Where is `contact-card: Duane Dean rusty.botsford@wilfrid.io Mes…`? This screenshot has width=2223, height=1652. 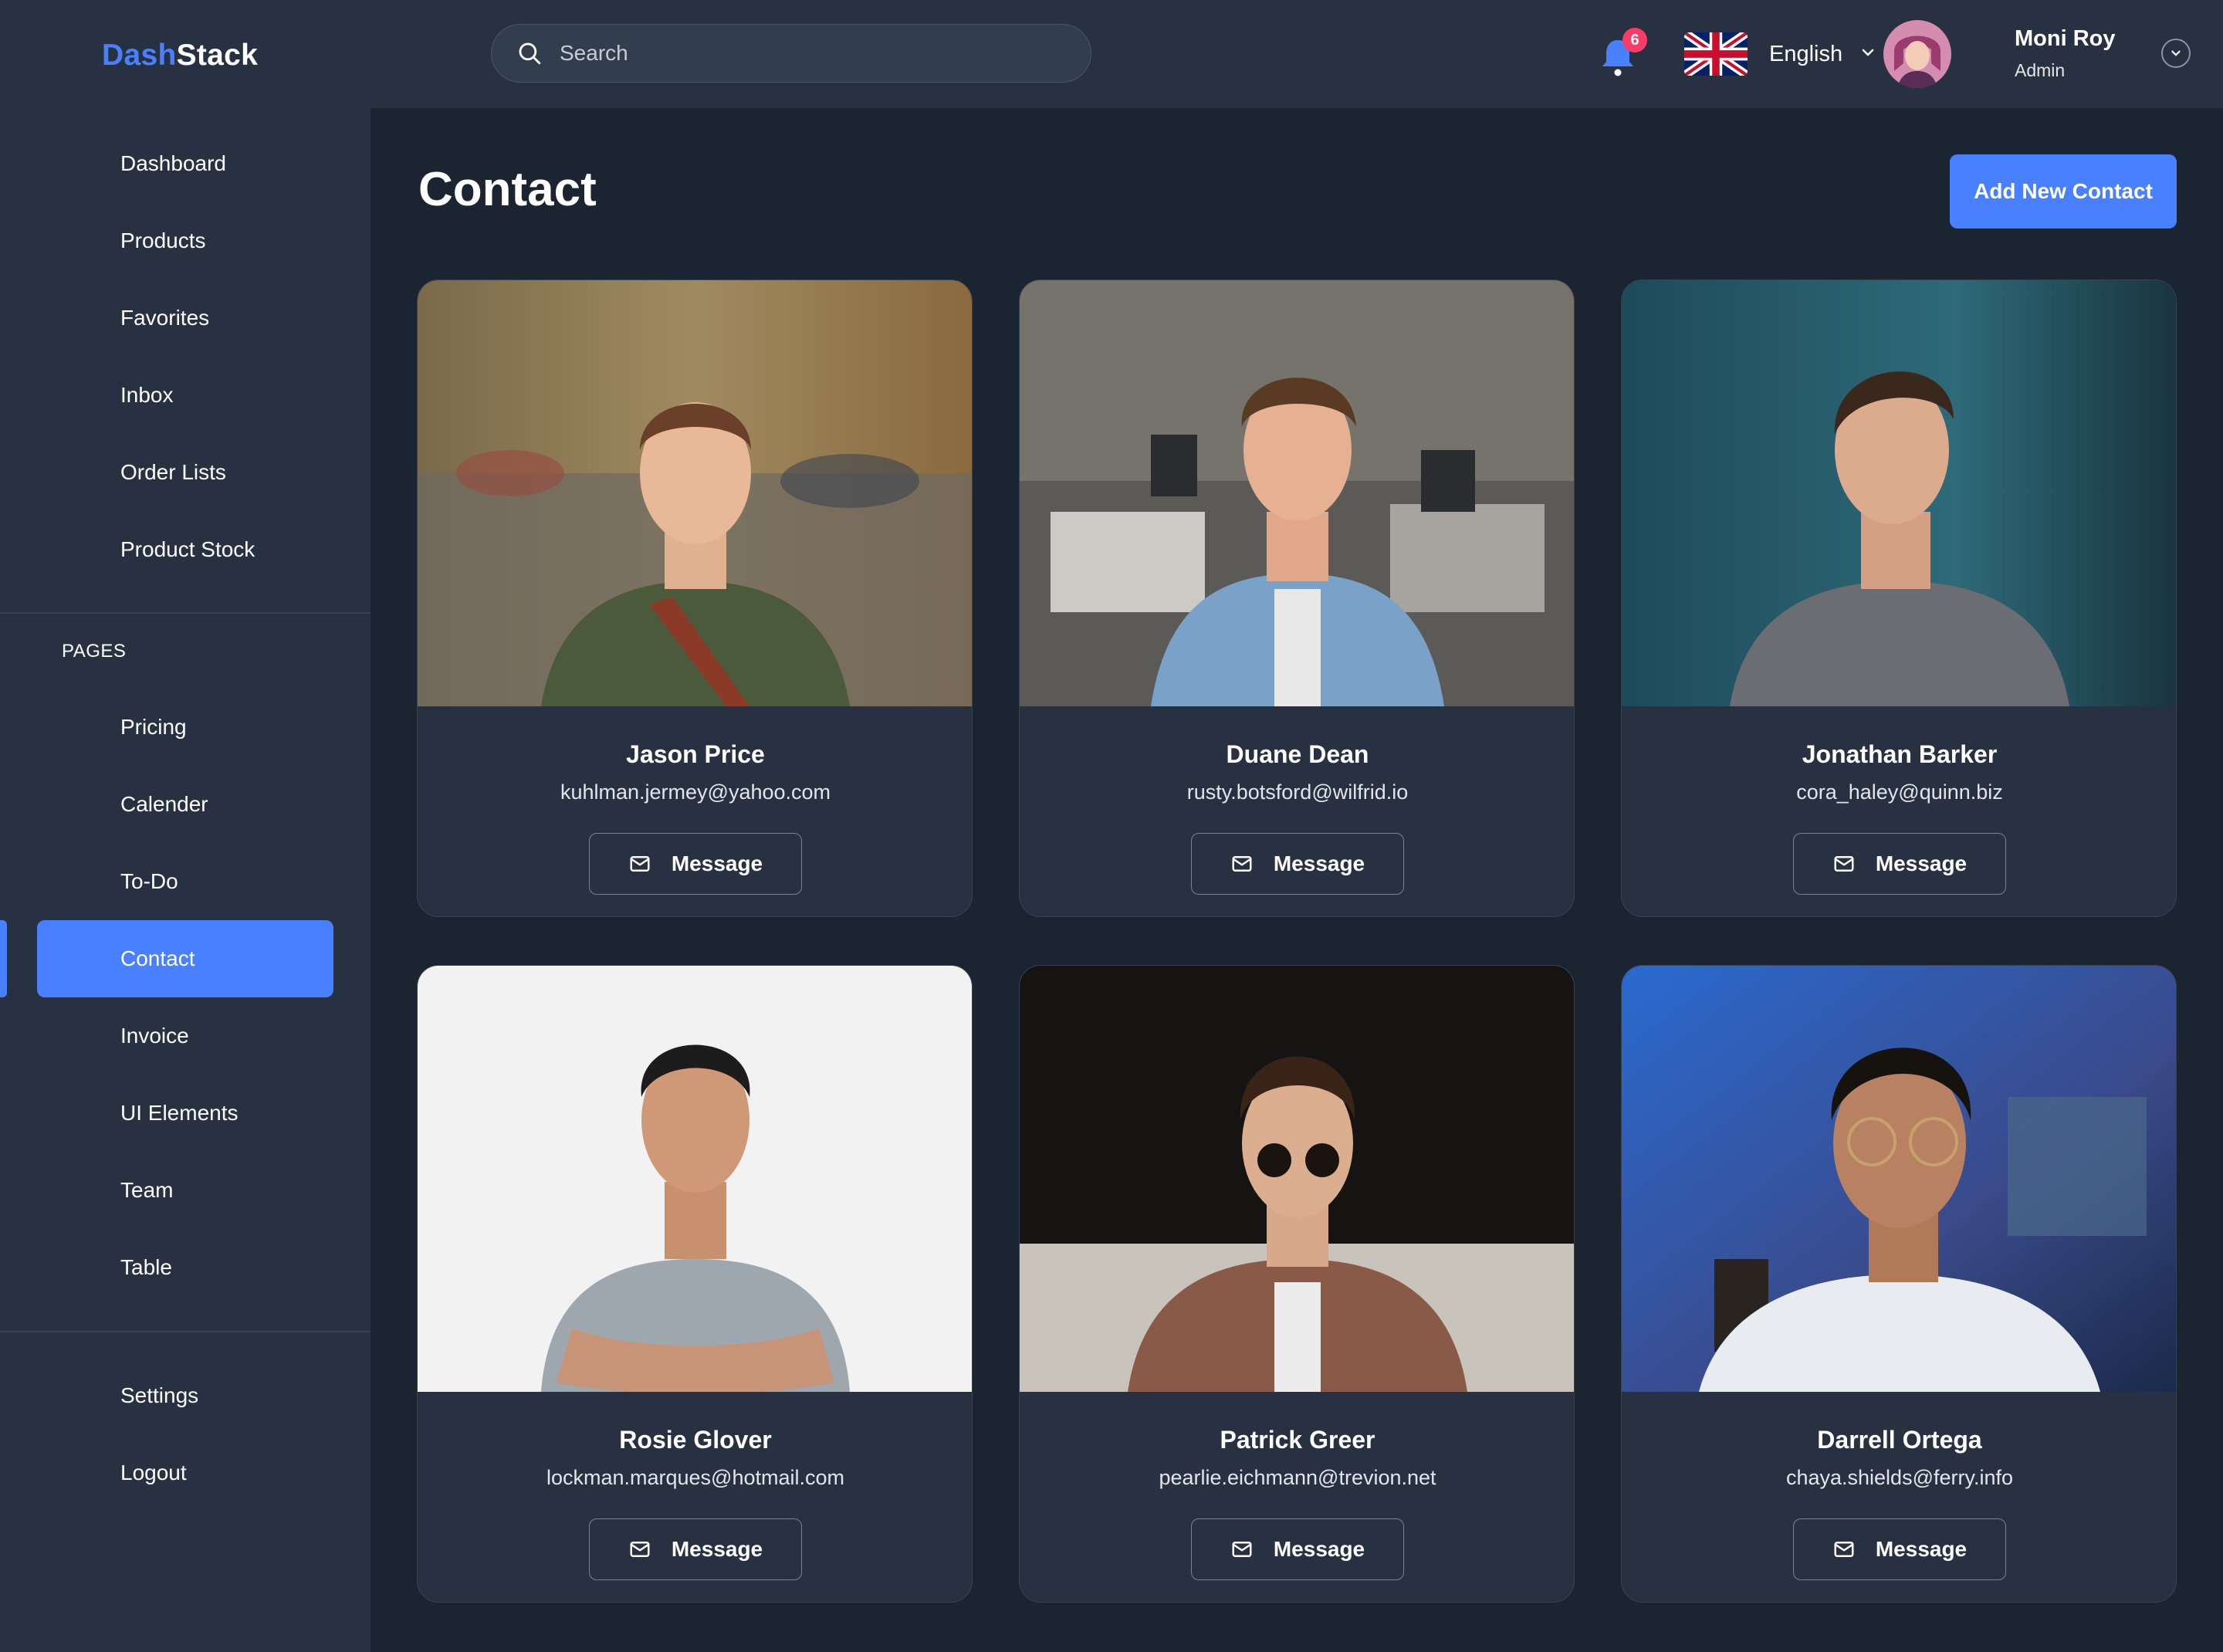
contact-card: Duane Dean rusty.botsford@wilfrid.io Mes… is located at coordinates (1297, 598).